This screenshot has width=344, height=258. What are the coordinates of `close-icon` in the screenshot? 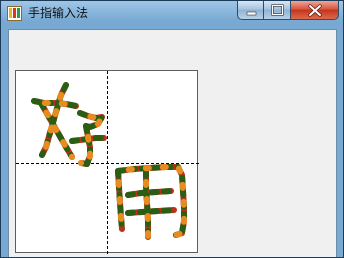 It's located at (315, 10).